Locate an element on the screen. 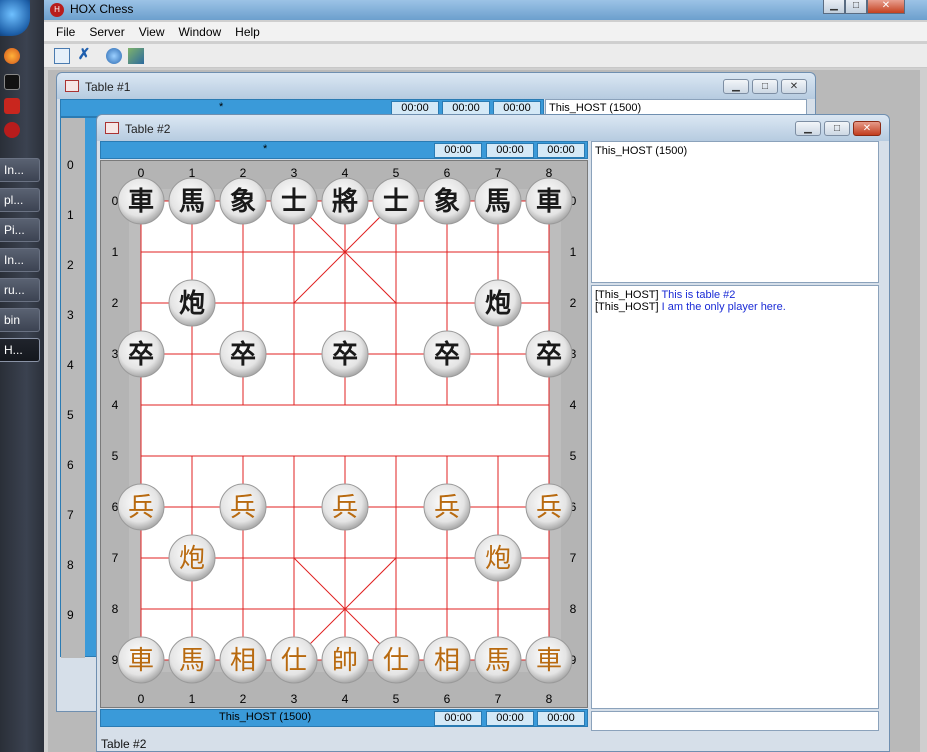 The image size is (927, 752). chat-text: I am the only player here. is located at coordinates (723, 307).